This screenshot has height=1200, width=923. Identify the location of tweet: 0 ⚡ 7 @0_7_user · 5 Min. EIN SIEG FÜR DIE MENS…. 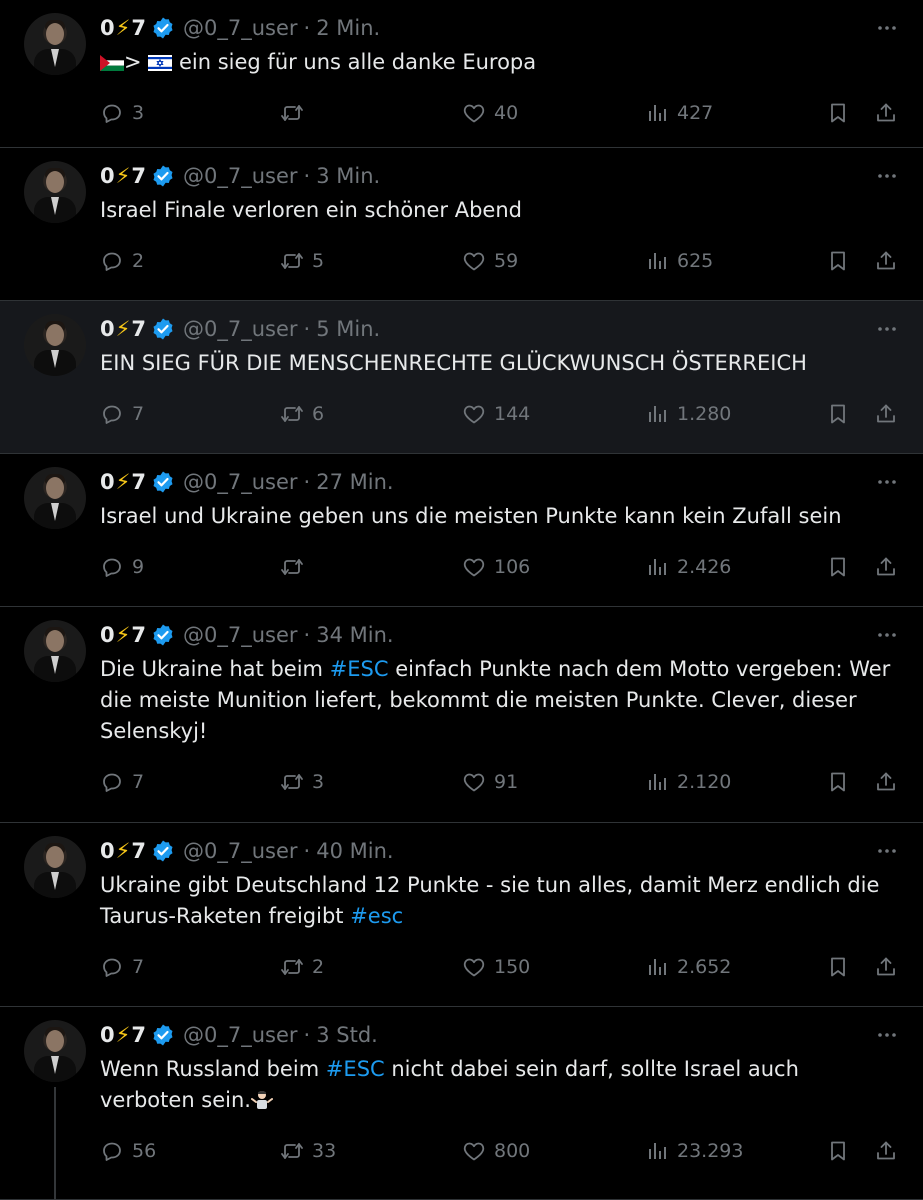
(461, 377).